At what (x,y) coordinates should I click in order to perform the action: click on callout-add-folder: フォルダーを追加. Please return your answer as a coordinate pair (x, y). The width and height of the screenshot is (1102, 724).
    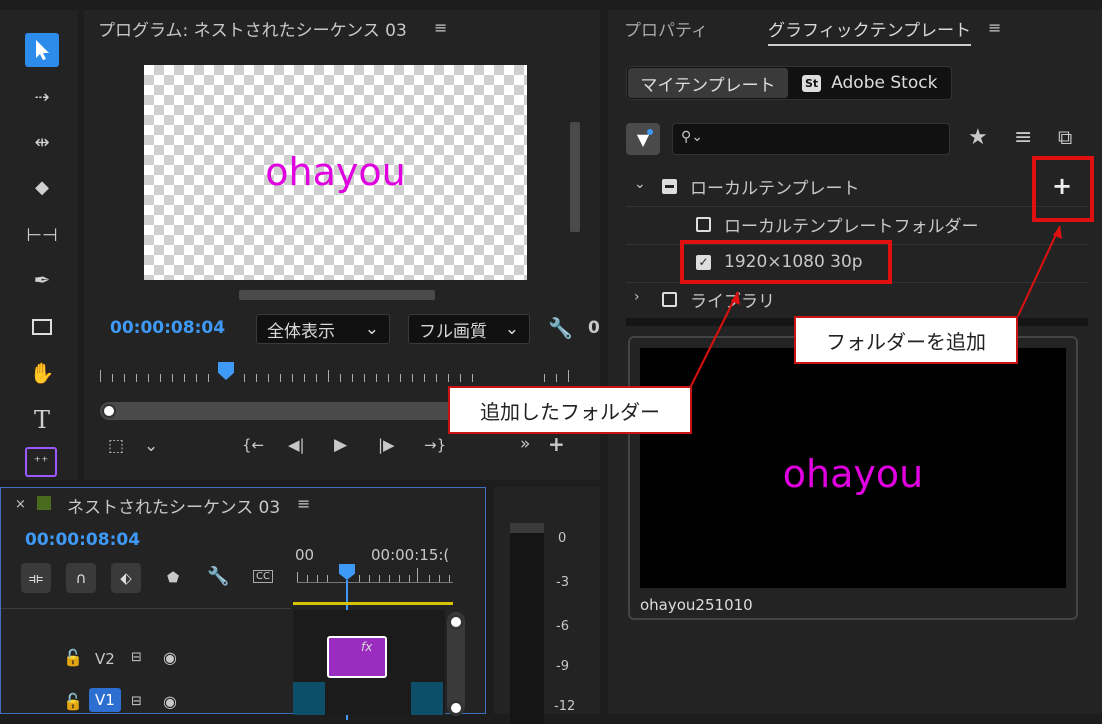
    Looking at the image, I should click on (906, 340).